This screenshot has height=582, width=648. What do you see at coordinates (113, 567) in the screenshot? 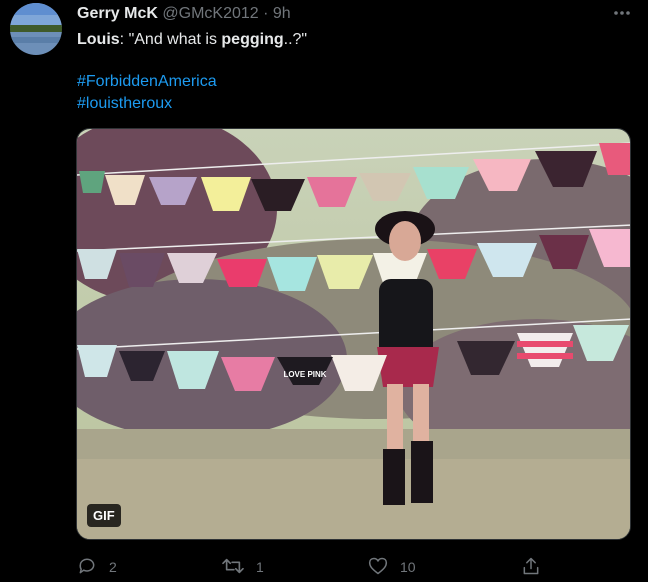
I see `reply-count: 2` at bounding box center [113, 567].